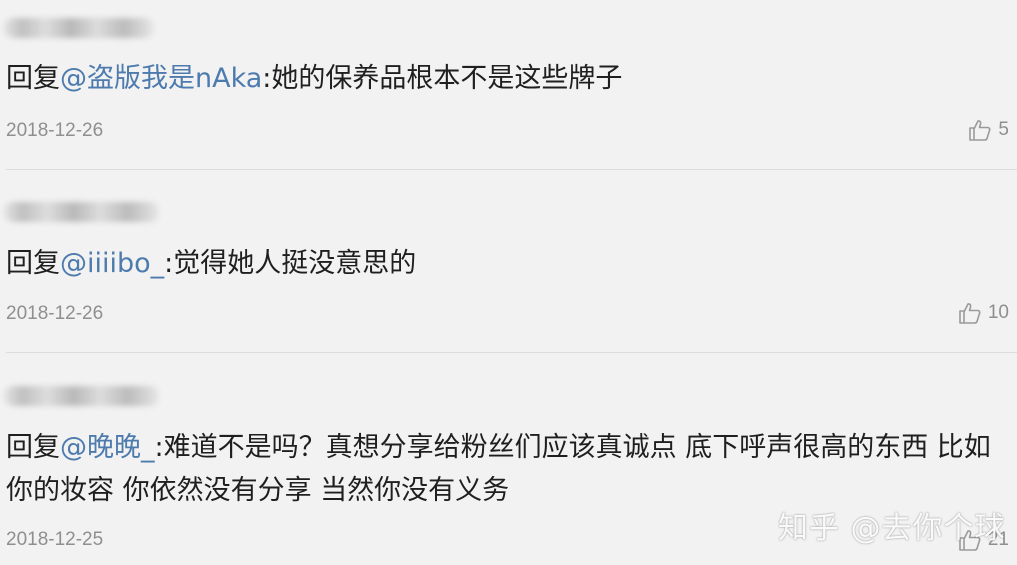 This screenshot has height=565, width=1017. Describe the element at coordinates (447, 78) in the screenshot. I see `comment-text: 她的保养品根本不是这些牌子` at that location.